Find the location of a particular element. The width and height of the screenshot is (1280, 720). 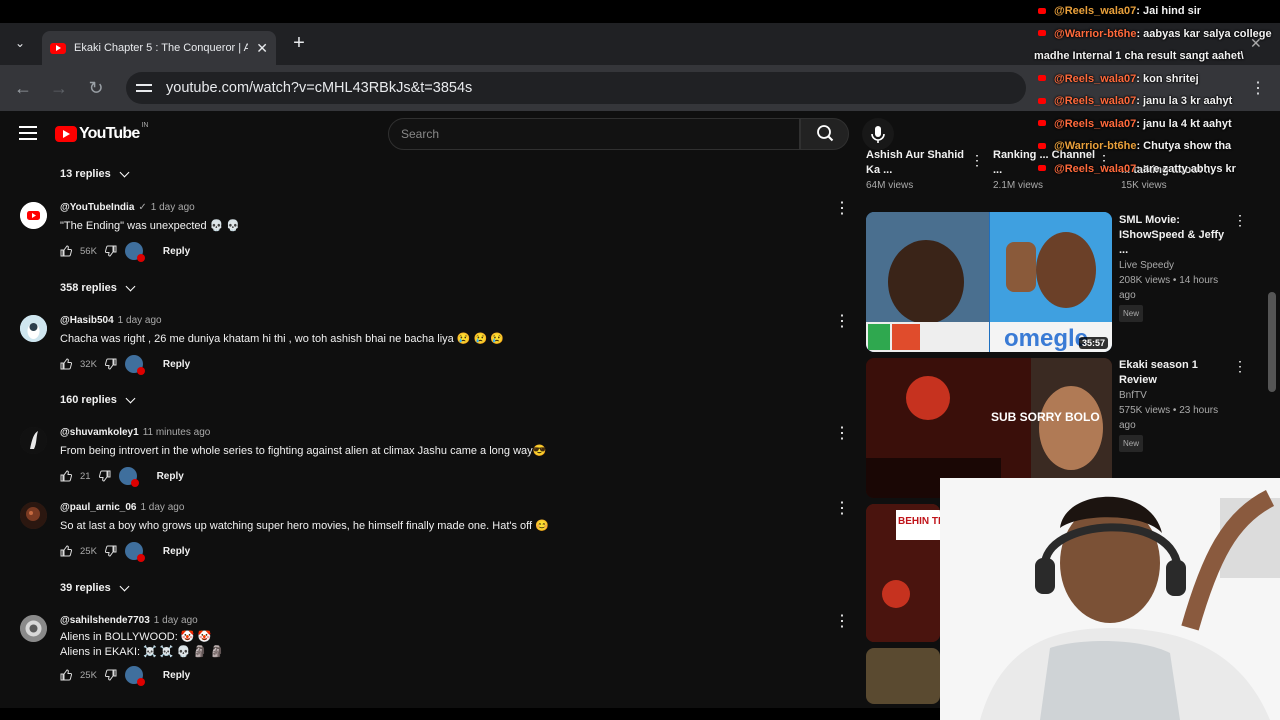

replies-toggle: 13 replies is located at coordinates (95, 173).